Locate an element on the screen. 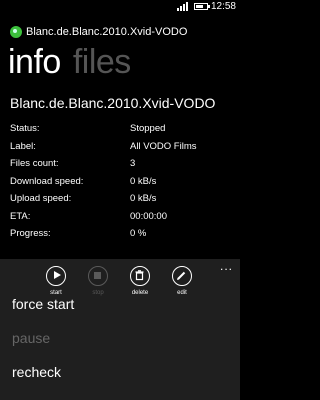 This screenshot has height=400, width=320. detail-value: 00:00:00 is located at coordinates (148, 216).